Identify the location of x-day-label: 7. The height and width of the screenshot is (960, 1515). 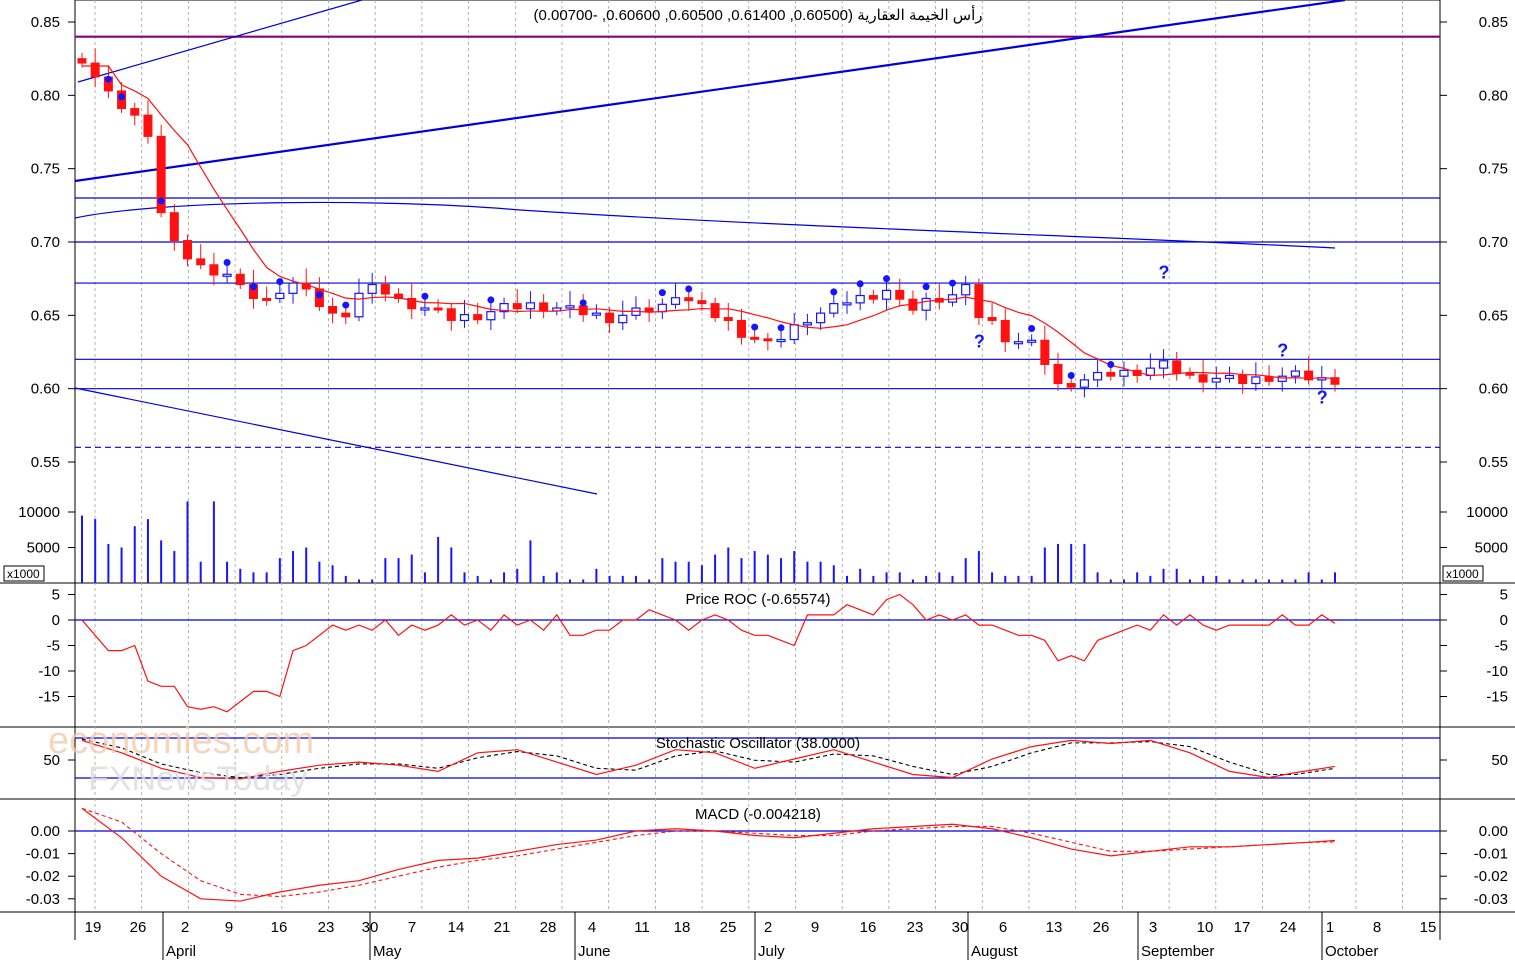
(412, 927).